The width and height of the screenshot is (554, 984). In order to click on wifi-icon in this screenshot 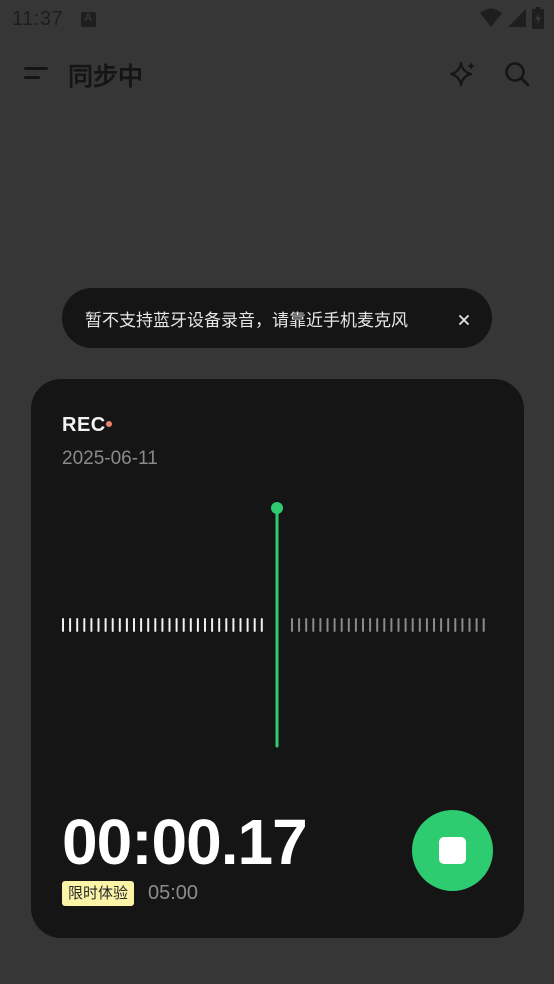, I will do `click(491, 17)`.